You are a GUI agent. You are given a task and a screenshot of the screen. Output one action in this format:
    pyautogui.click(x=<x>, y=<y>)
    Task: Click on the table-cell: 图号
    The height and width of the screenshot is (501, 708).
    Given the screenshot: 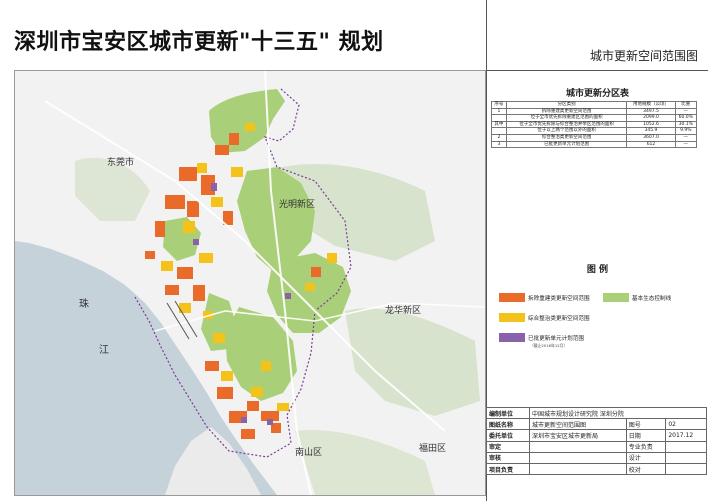 What is the action you would take?
    pyautogui.click(x=646, y=424)
    